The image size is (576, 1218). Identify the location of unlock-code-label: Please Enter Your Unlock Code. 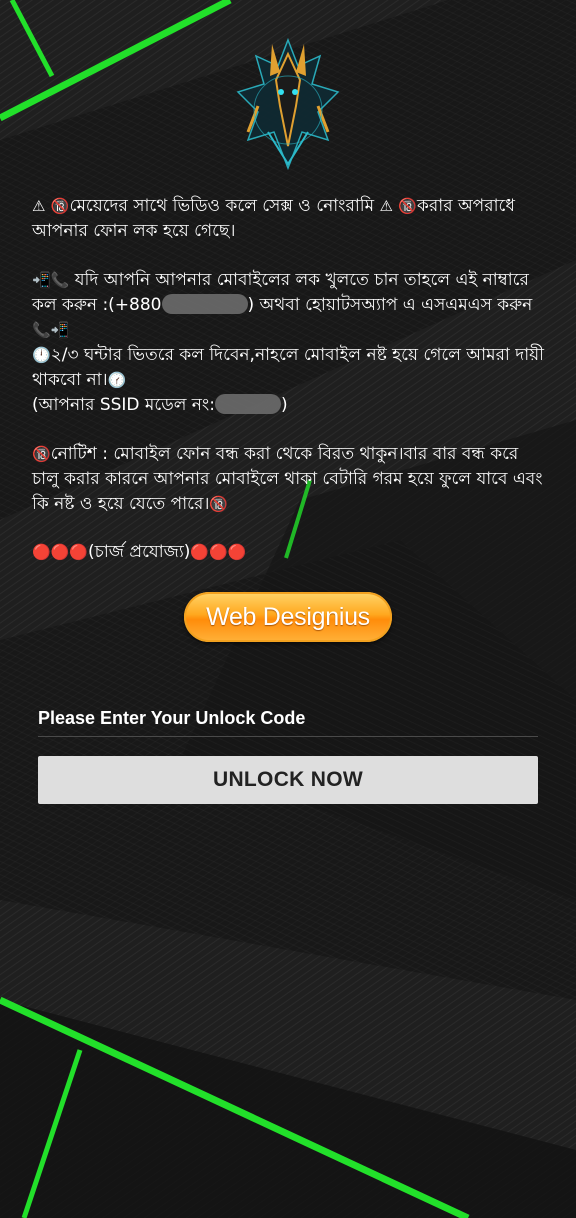
(172, 718).